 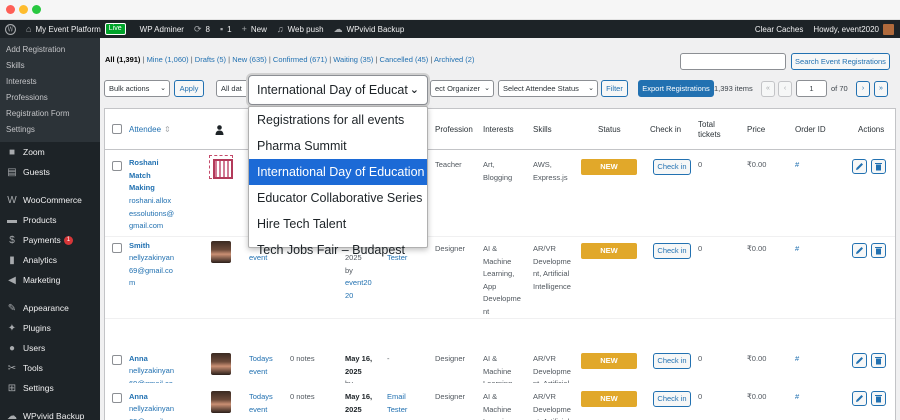 What do you see at coordinates (12, 260) in the screenshot?
I see `analytics-icon: ▮` at bounding box center [12, 260].